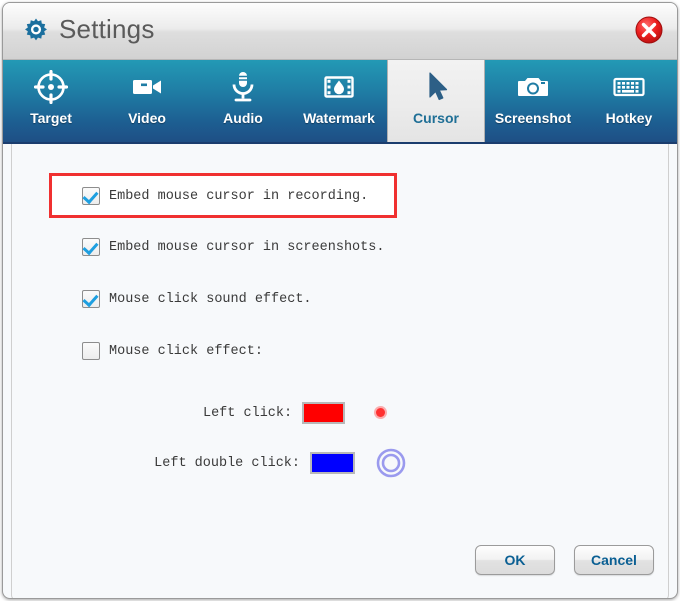 The width and height of the screenshot is (680, 601). Describe the element at coordinates (339, 118) in the screenshot. I see `tab-label: Watermark` at that location.